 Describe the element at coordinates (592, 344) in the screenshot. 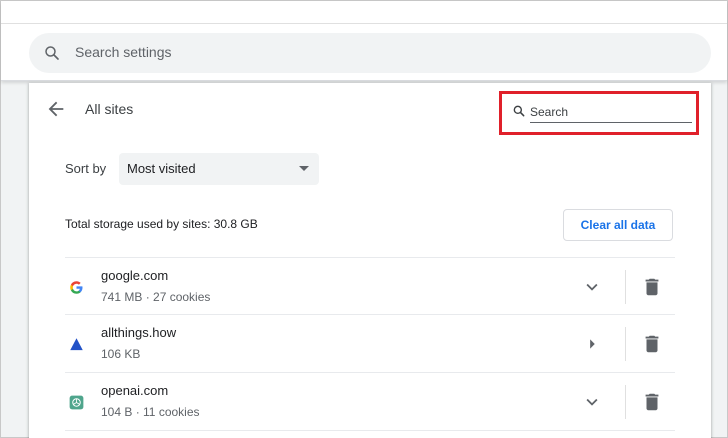

I see `caret-right-icon` at that location.